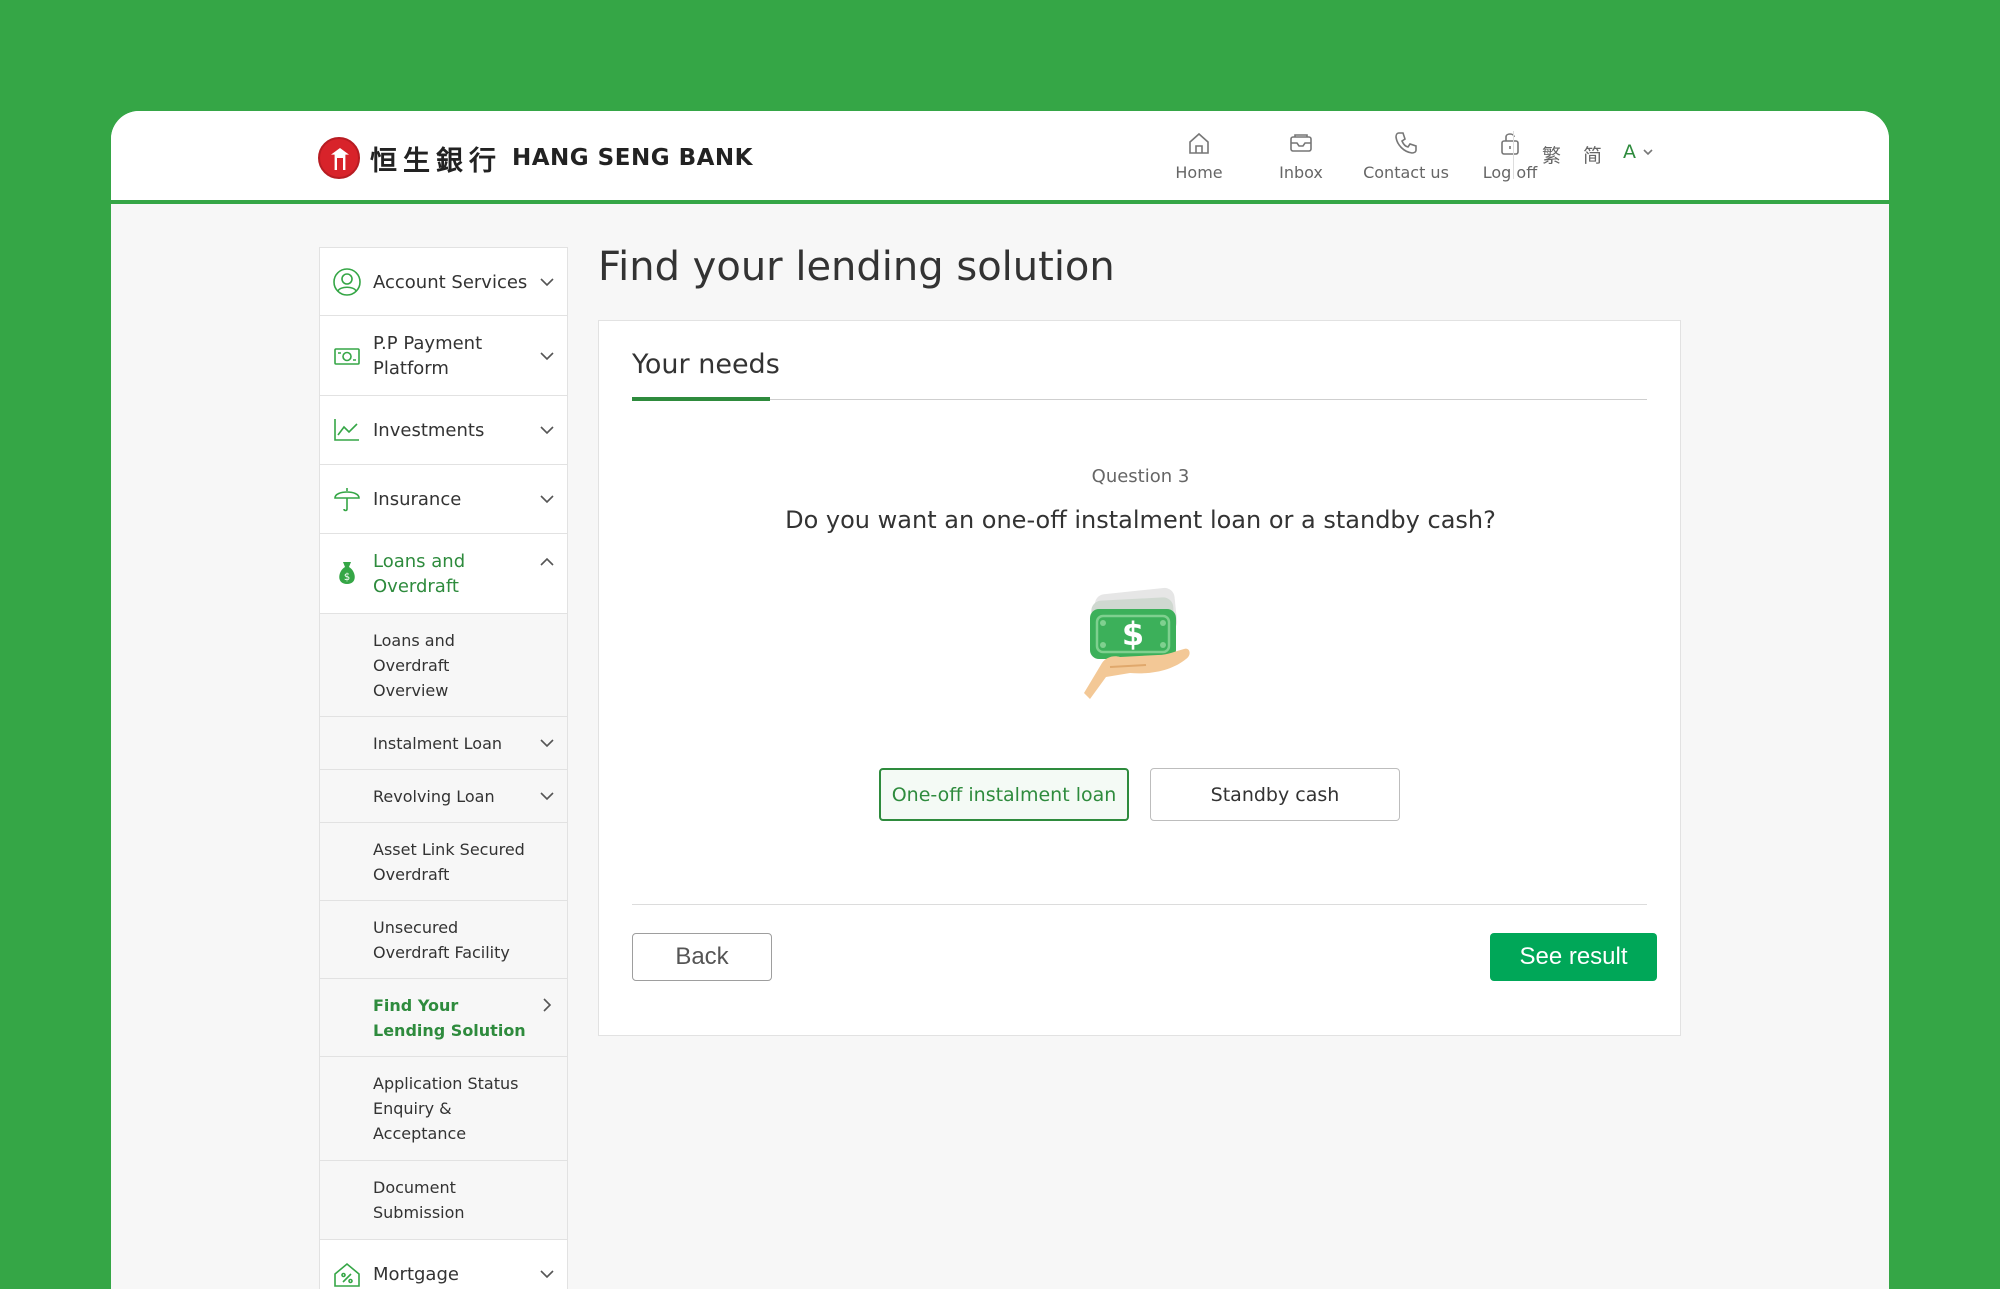  Describe the element at coordinates (547, 561) in the screenshot. I see `chevron-up-icon` at that location.